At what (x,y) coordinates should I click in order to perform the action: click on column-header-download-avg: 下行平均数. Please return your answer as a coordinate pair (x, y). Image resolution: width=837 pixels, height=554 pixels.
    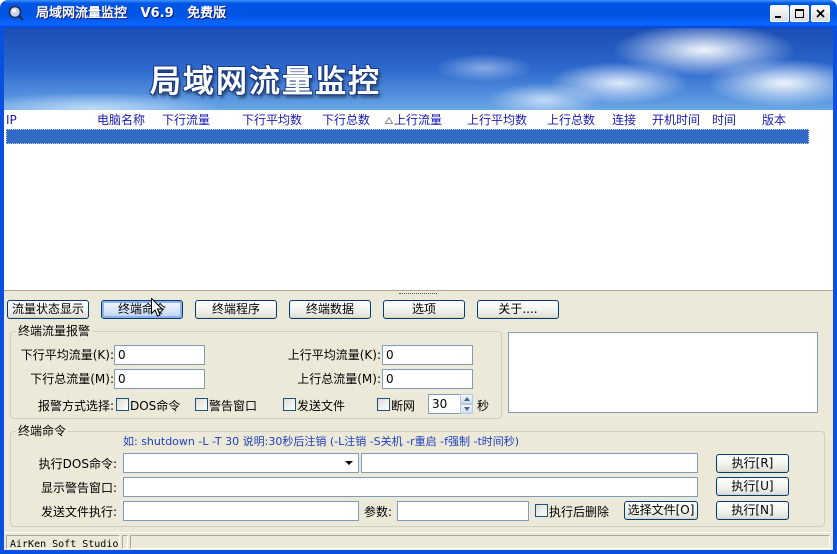
    Looking at the image, I should click on (282, 120).